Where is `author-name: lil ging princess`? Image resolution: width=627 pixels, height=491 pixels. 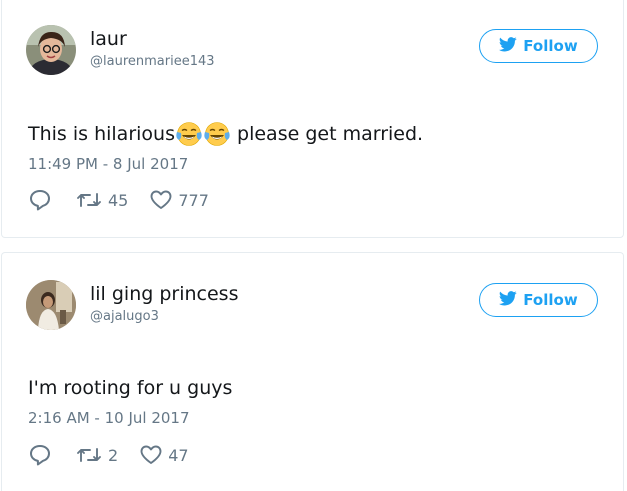 author-name: lil ging princess is located at coordinates (164, 294).